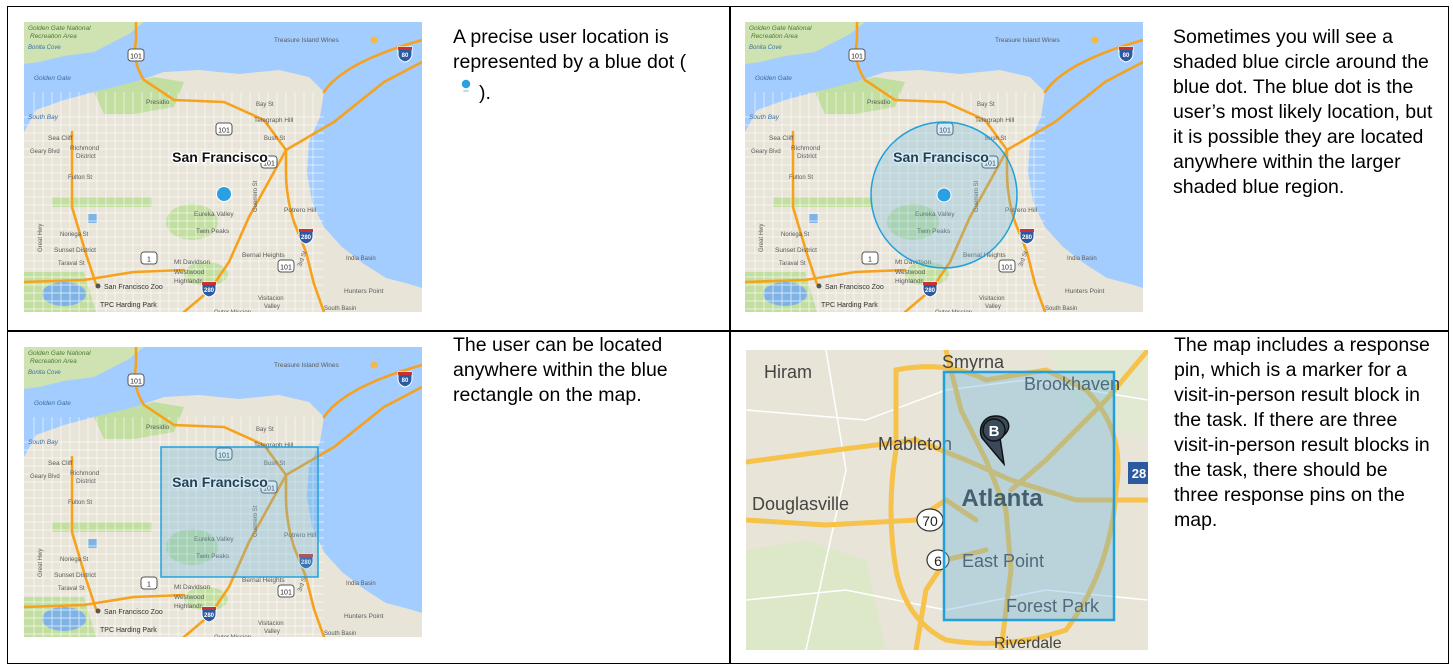  I want to click on map-label: Telegraph Hill, so click(995, 120).